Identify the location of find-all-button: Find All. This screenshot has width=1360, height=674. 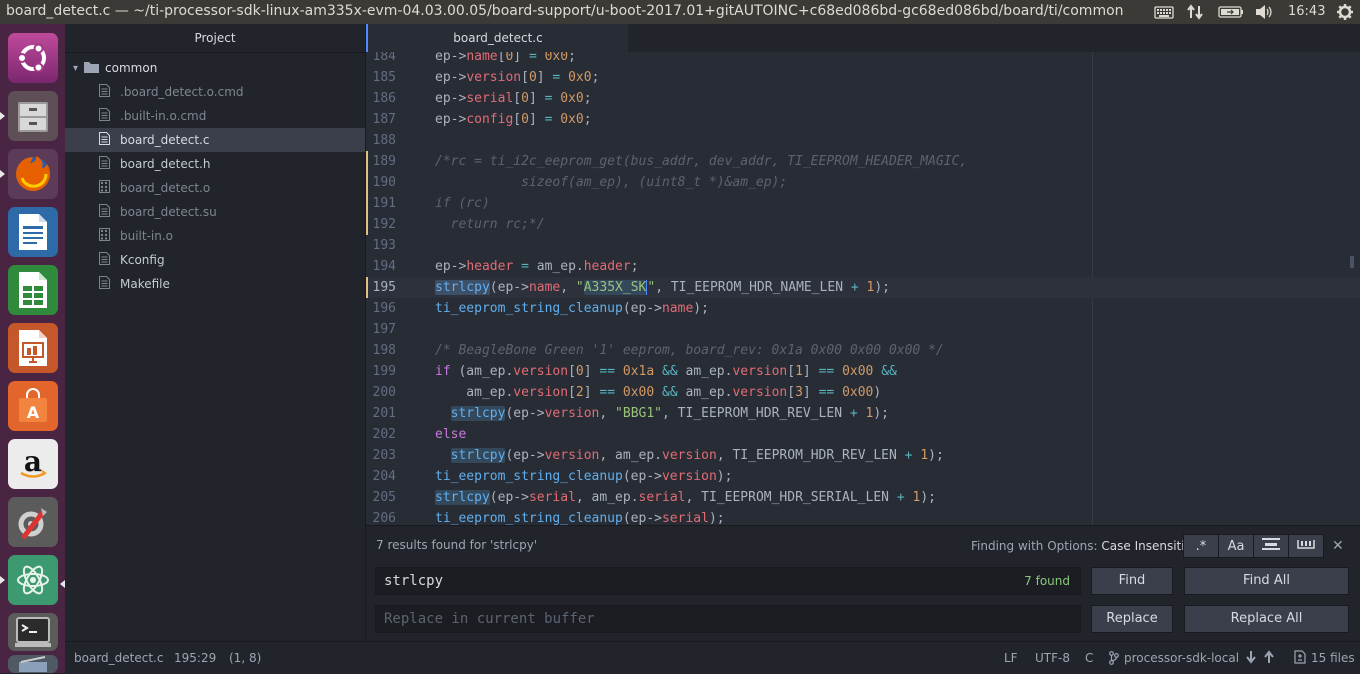
(1266, 581).